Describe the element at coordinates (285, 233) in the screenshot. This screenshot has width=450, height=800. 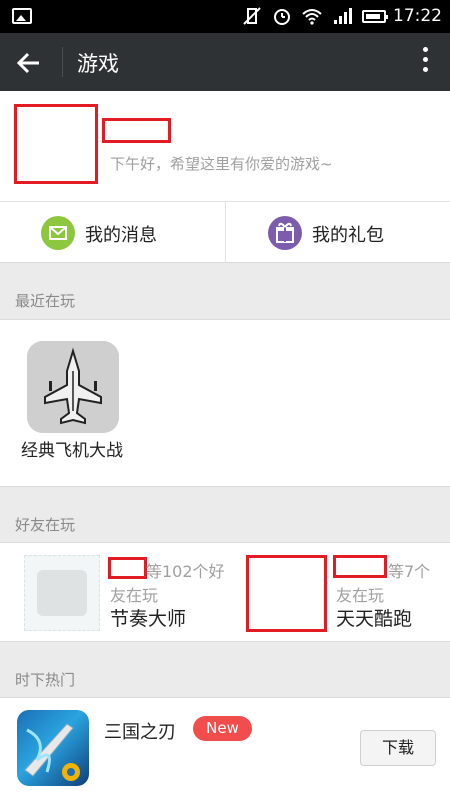
I see `gift-icon` at that location.